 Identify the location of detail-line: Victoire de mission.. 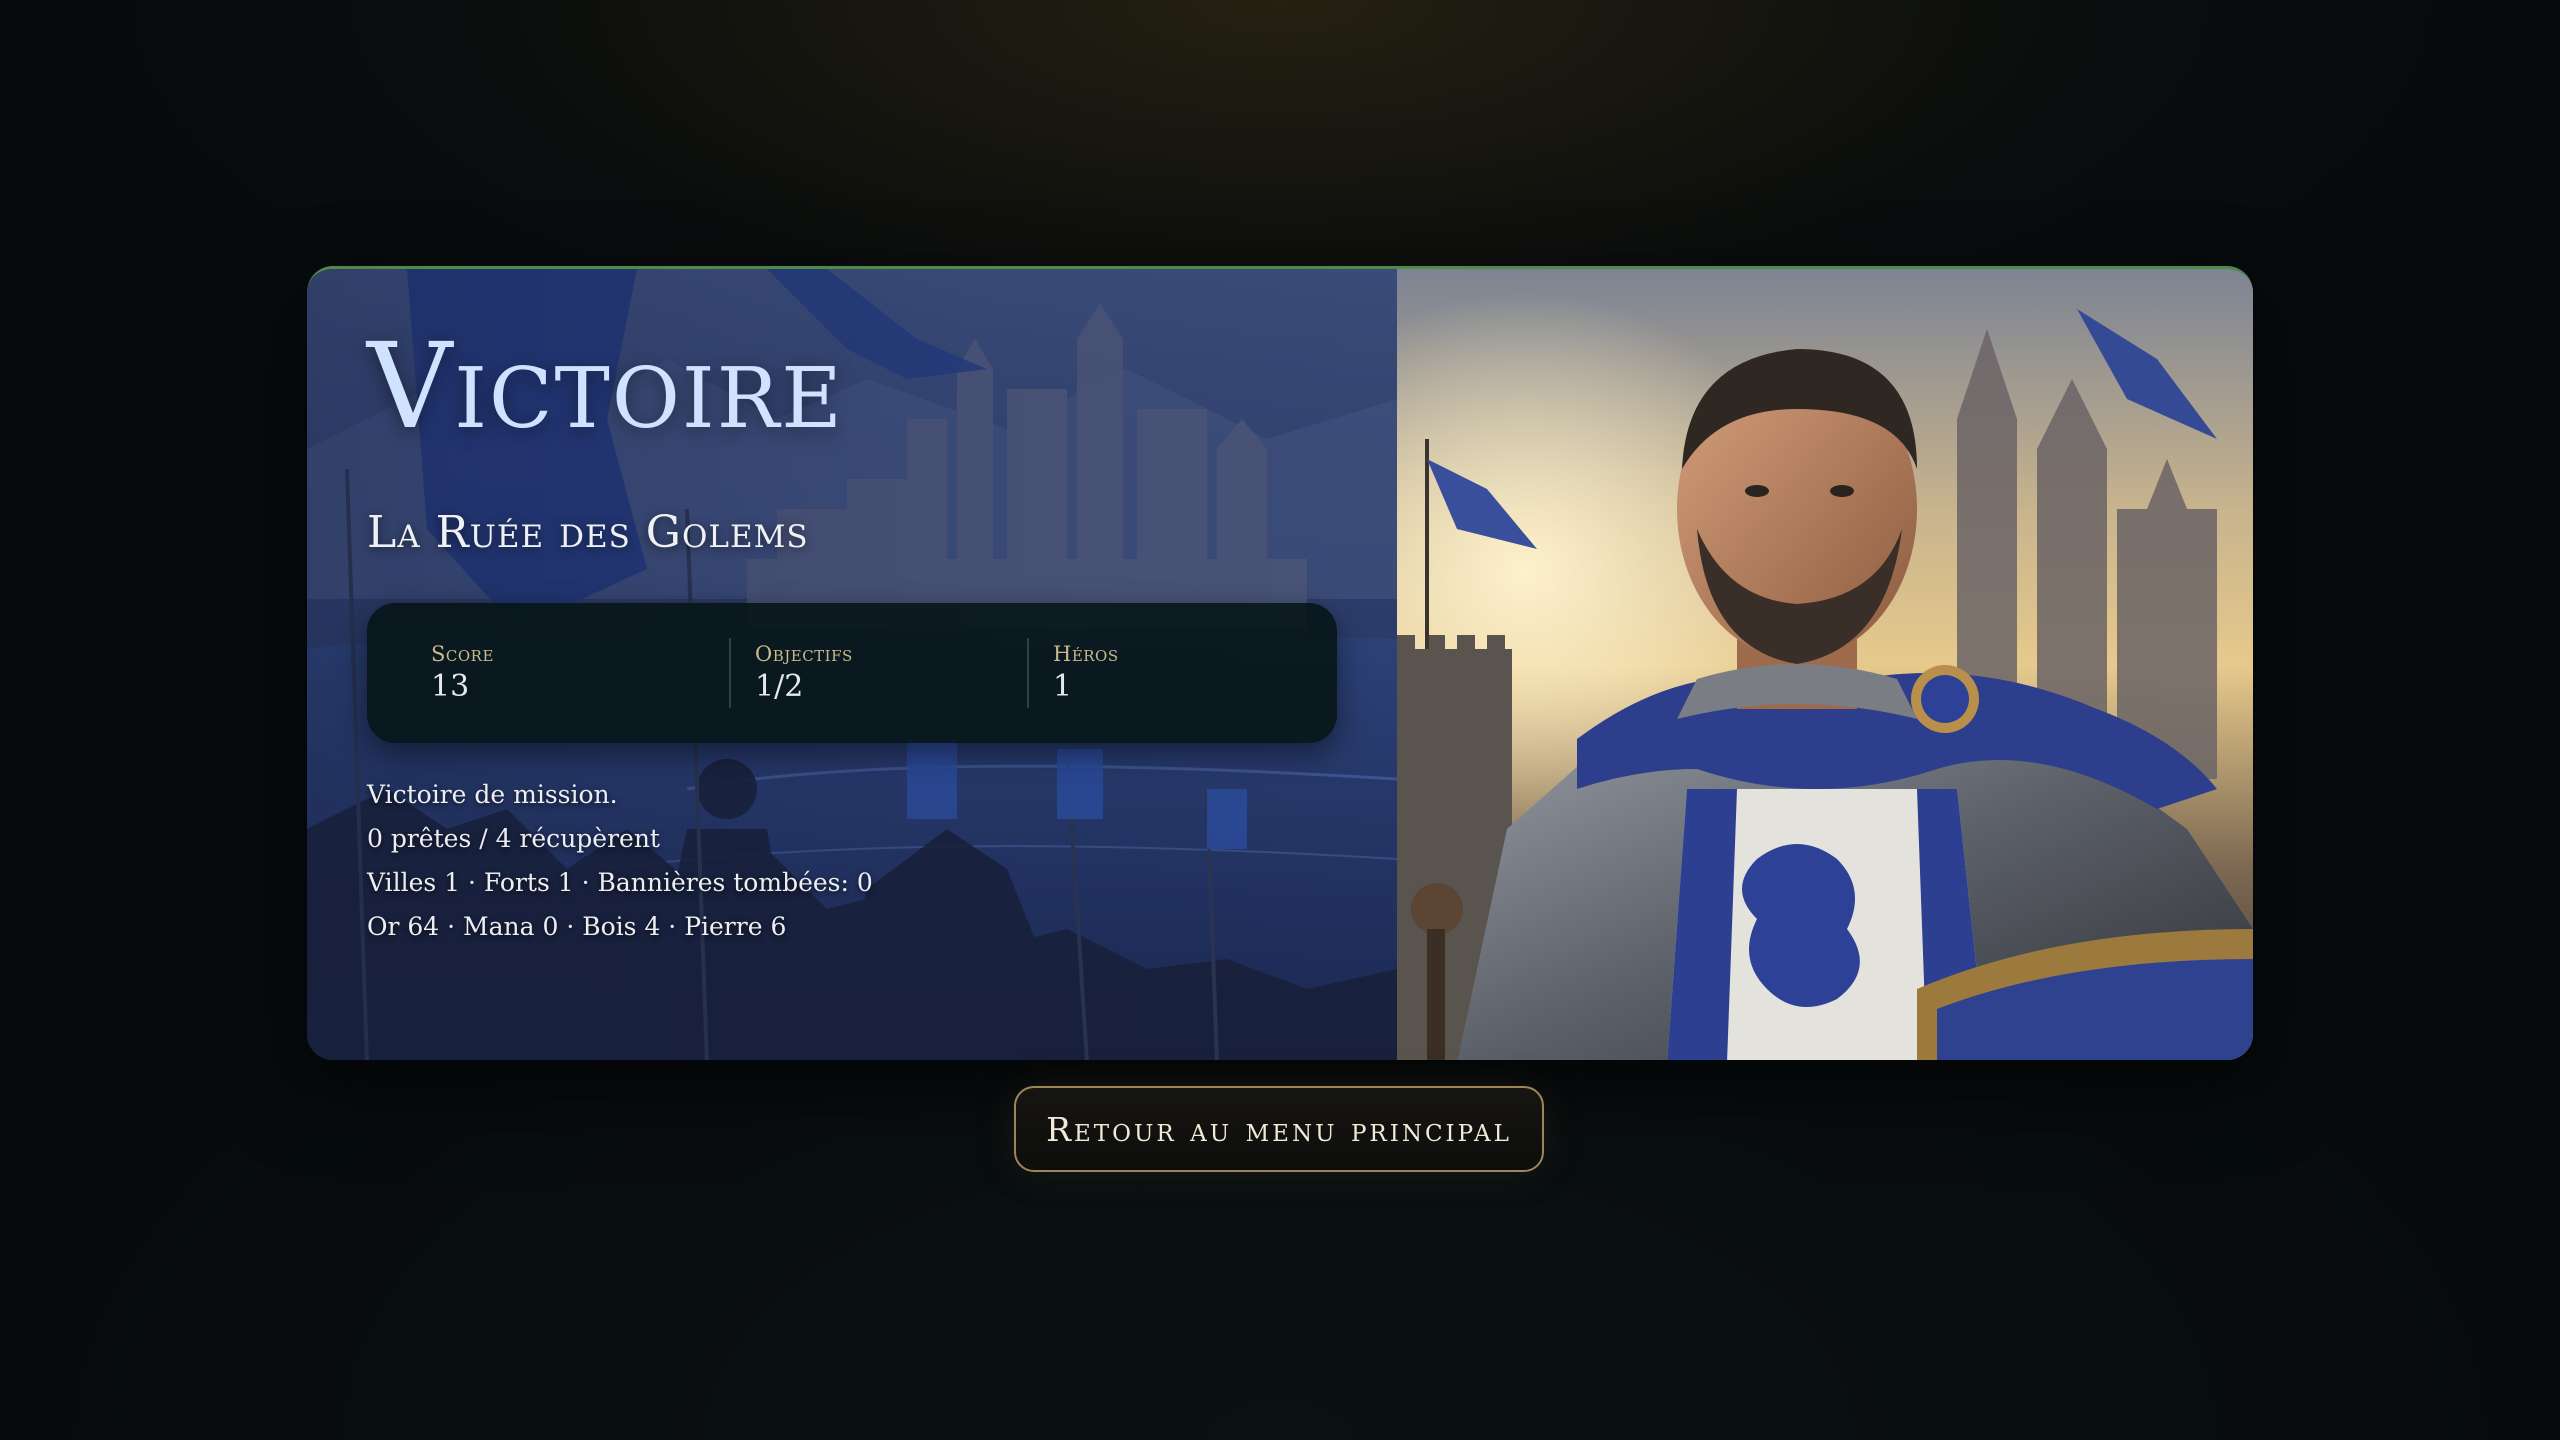
(492, 794).